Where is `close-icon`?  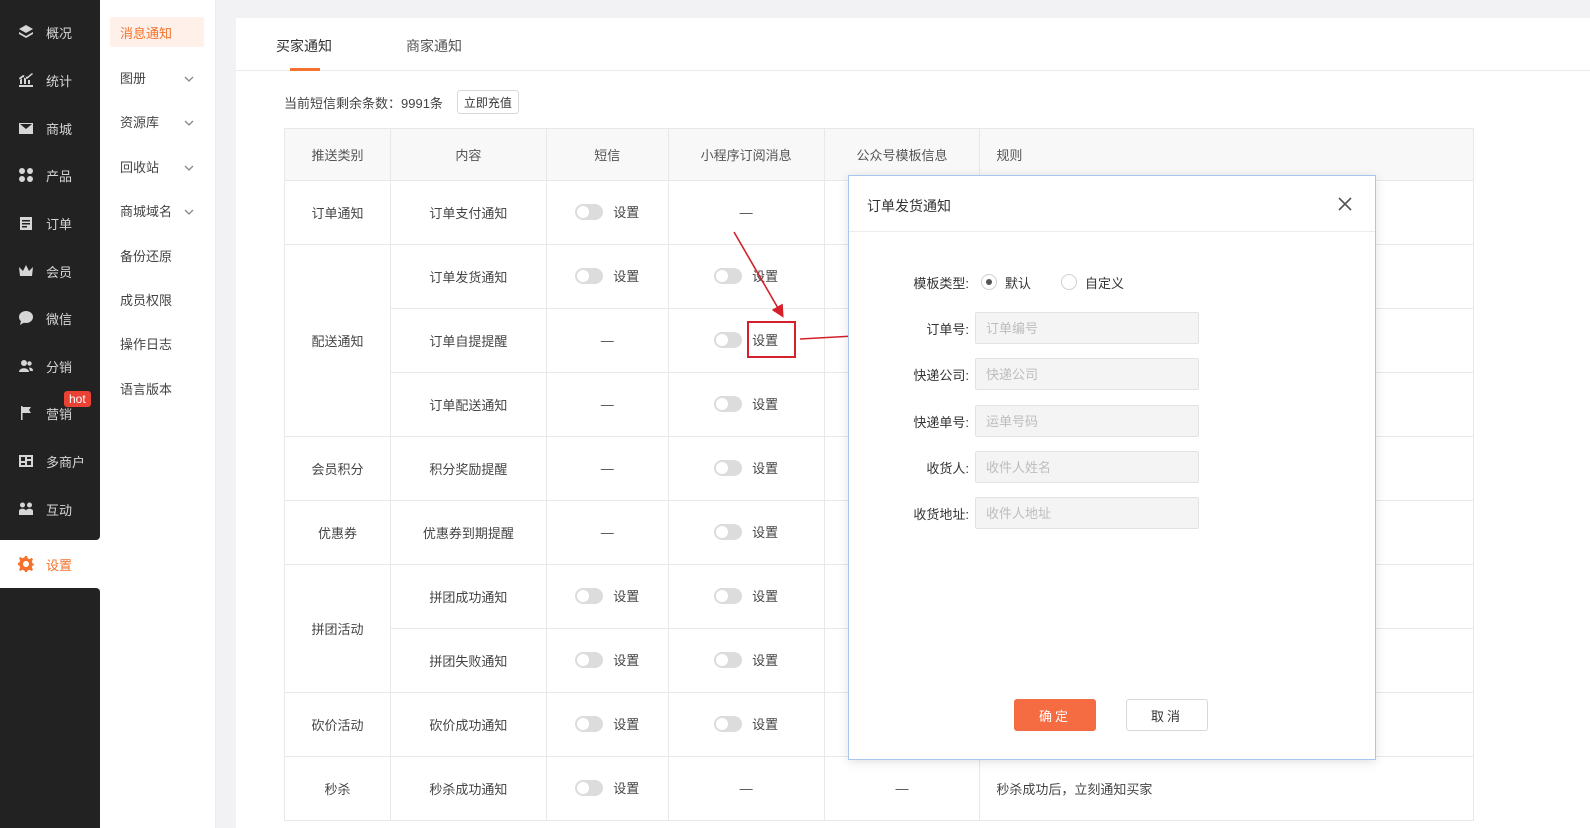 close-icon is located at coordinates (1345, 204).